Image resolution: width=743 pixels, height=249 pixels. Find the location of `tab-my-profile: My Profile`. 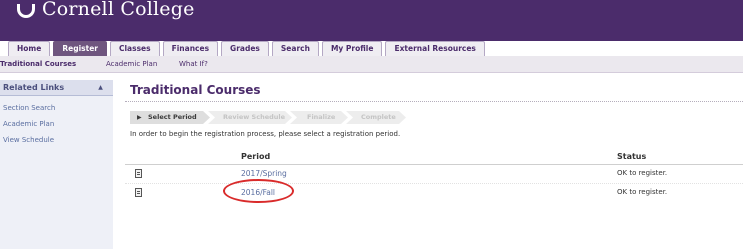

tab-my-profile: My Profile is located at coordinates (352, 48).